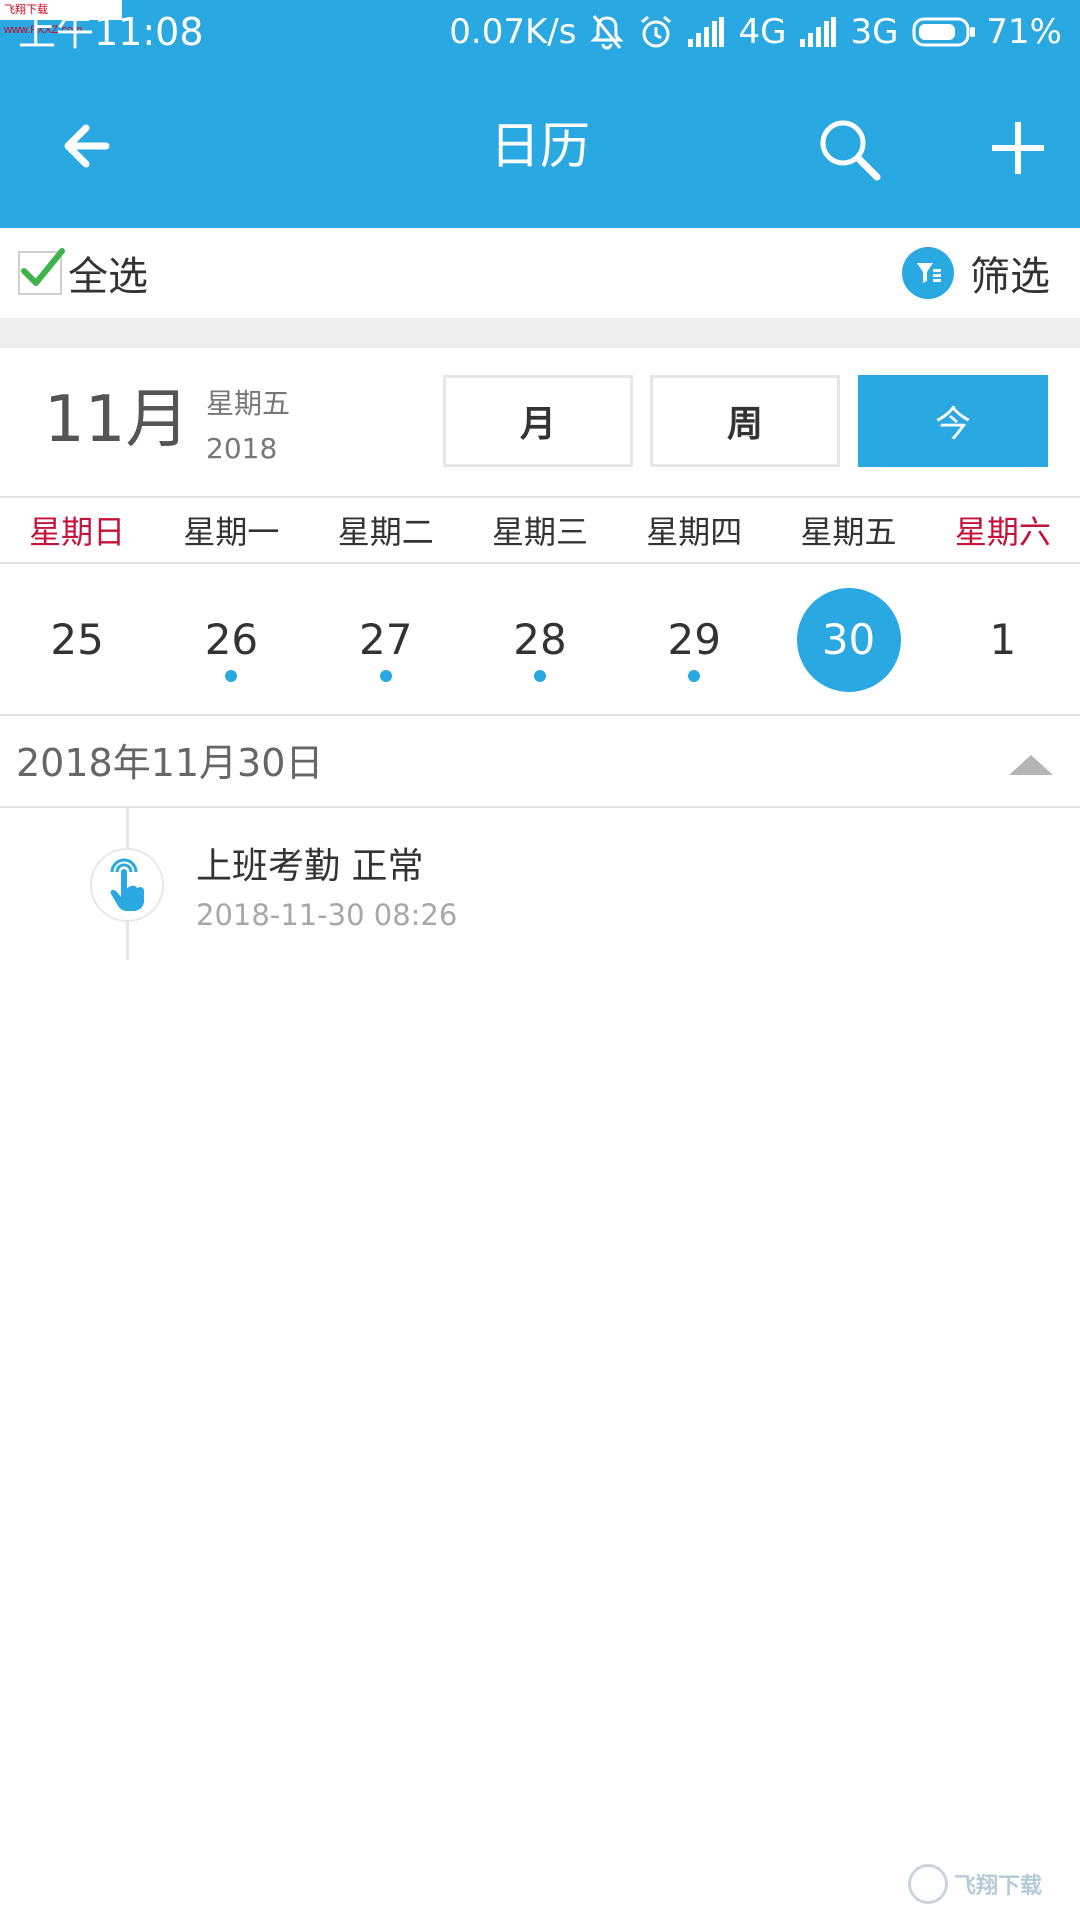  What do you see at coordinates (385, 532) in the screenshot?
I see `weekday-label: 星期二` at bounding box center [385, 532].